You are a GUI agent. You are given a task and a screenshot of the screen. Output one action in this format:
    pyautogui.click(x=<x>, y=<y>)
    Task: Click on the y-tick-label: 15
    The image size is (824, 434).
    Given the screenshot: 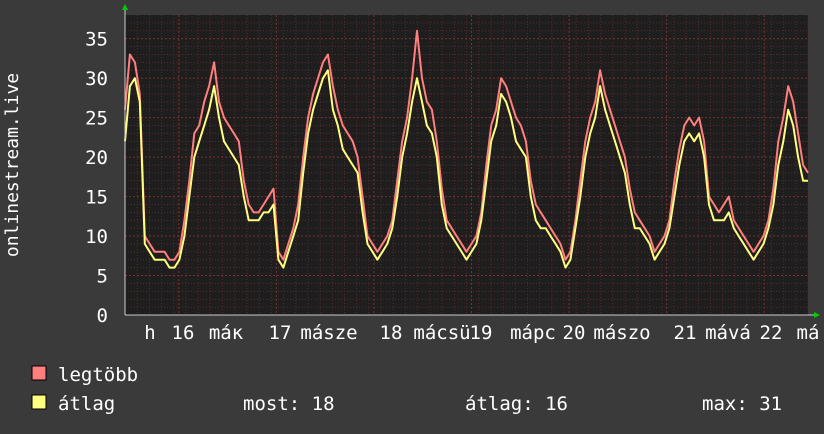 What is the action you would take?
    pyautogui.click(x=96, y=198)
    